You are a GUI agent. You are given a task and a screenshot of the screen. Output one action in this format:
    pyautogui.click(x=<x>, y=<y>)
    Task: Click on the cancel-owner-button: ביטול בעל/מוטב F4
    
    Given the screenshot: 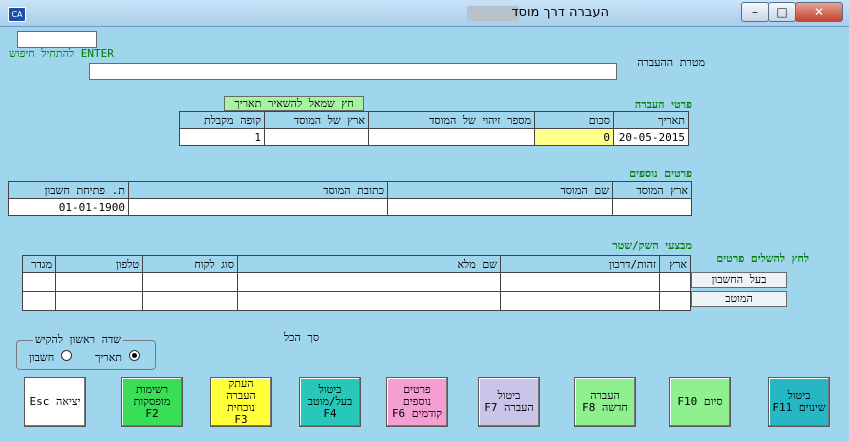 What is the action you would take?
    pyautogui.click(x=330, y=402)
    